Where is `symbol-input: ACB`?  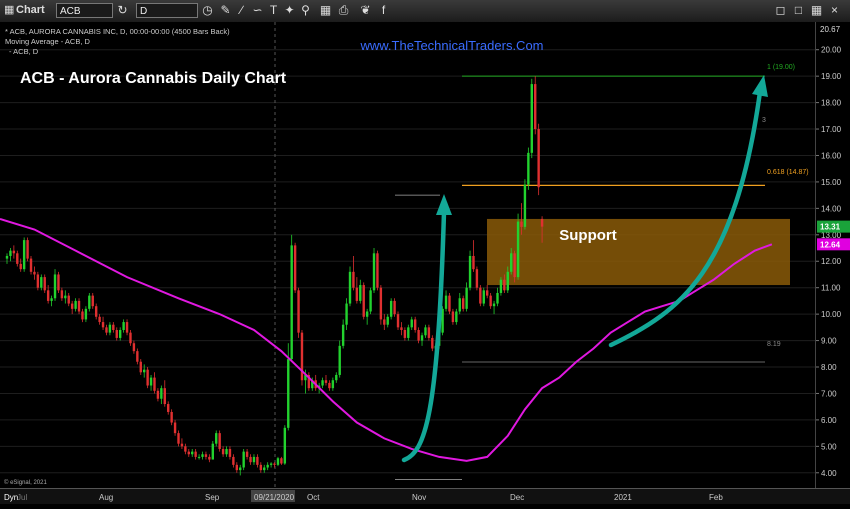 symbol-input: ACB is located at coordinates (84, 10).